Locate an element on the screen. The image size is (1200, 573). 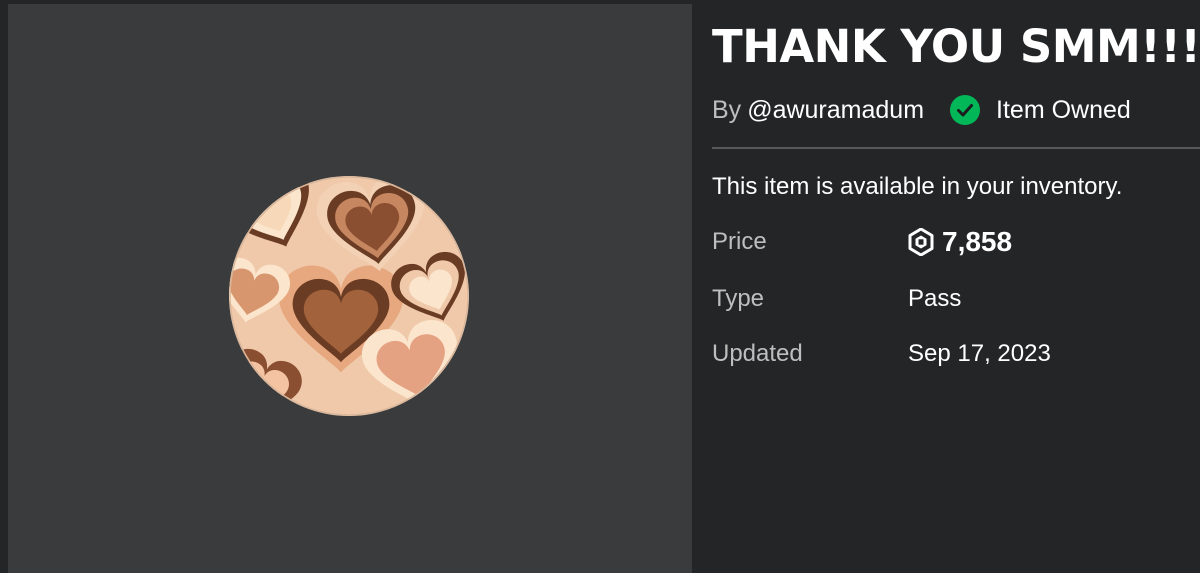
by-prefix: By is located at coordinates (727, 109).